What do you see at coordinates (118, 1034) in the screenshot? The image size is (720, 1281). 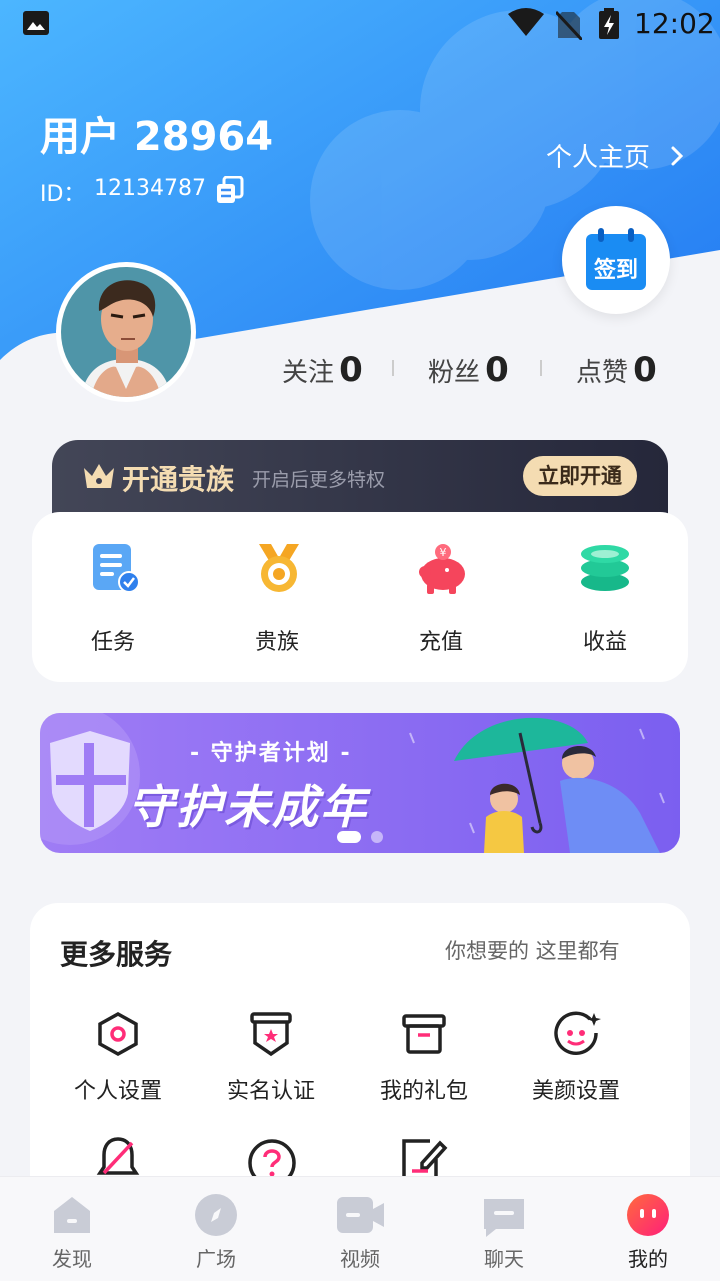 I see `hexagon-settings-icon` at bounding box center [118, 1034].